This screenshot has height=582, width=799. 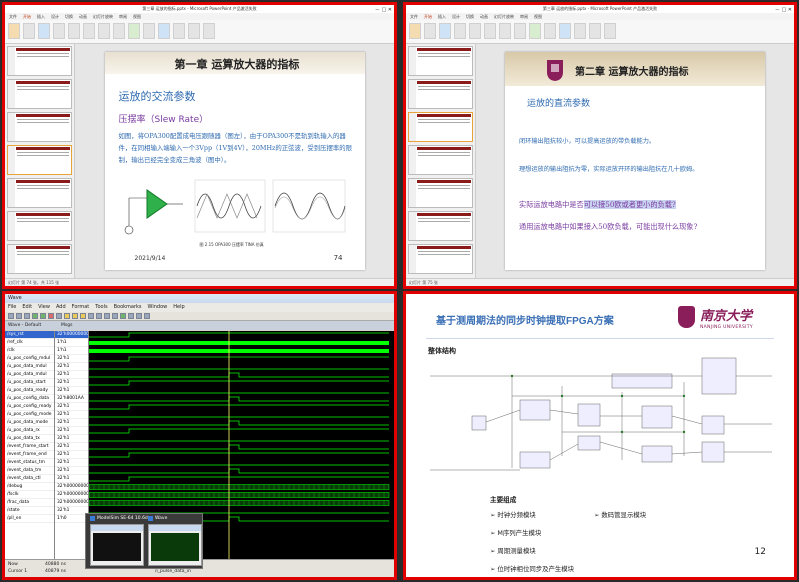 What do you see at coordinates (470, 16) in the screenshot?
I see `ppt2-tab: 切换` at bounding box center [470, 16].